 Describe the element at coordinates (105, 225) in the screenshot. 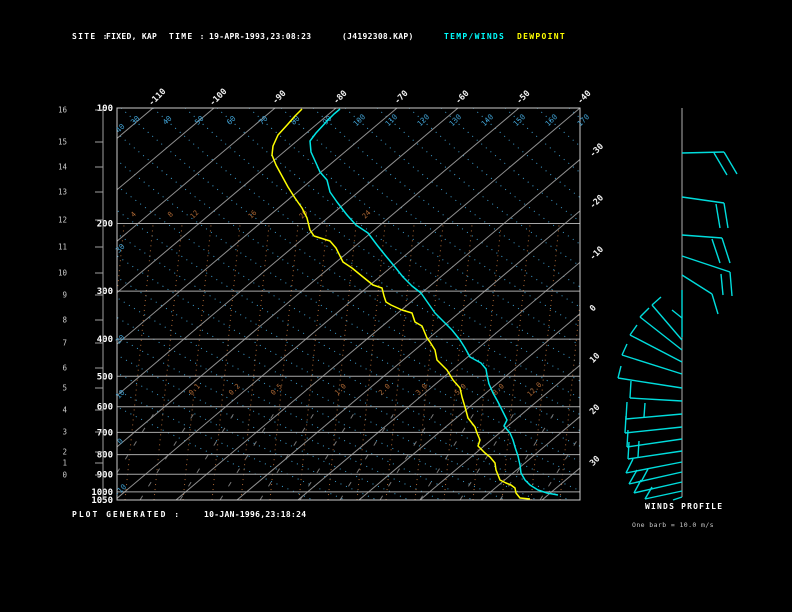

I see `svg-text: 200` at that location.